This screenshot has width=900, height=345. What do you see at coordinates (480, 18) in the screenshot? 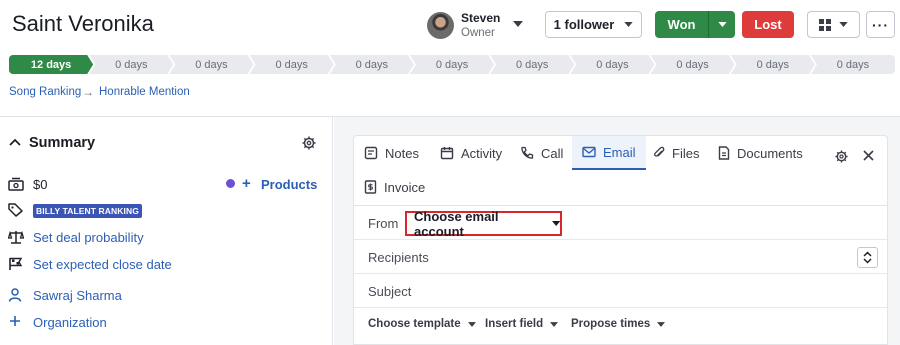
I see `owner-name: Steven` at bounding box center [480, 18].